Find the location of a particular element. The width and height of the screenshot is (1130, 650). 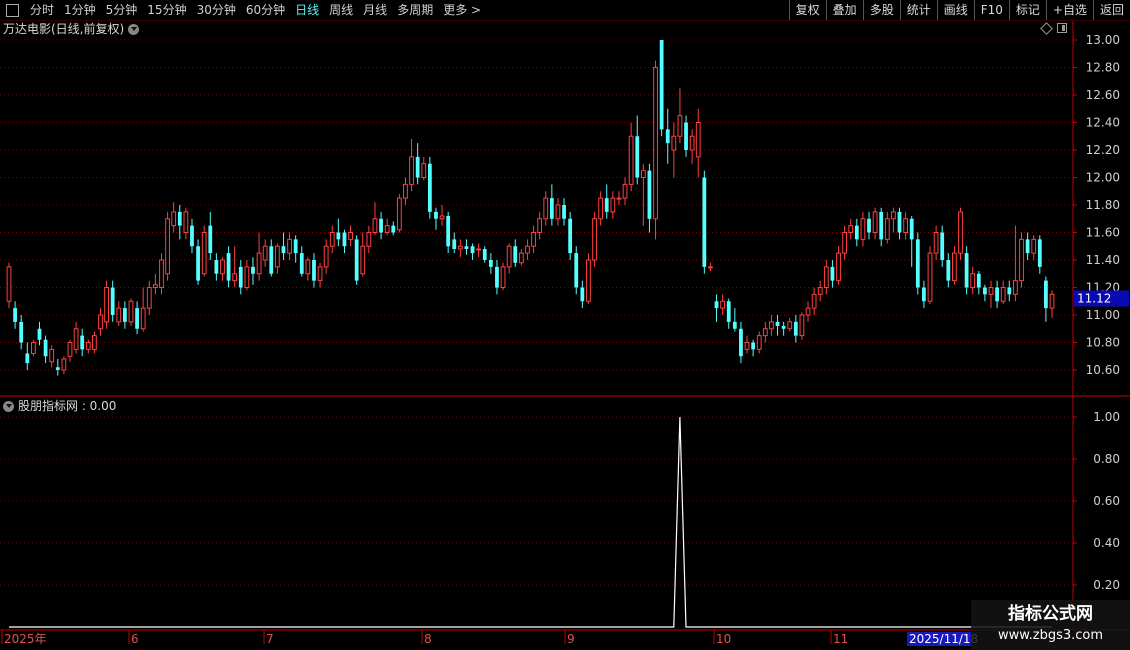

price-tick-label: 10.60 is located at coordinates (1103, 370).